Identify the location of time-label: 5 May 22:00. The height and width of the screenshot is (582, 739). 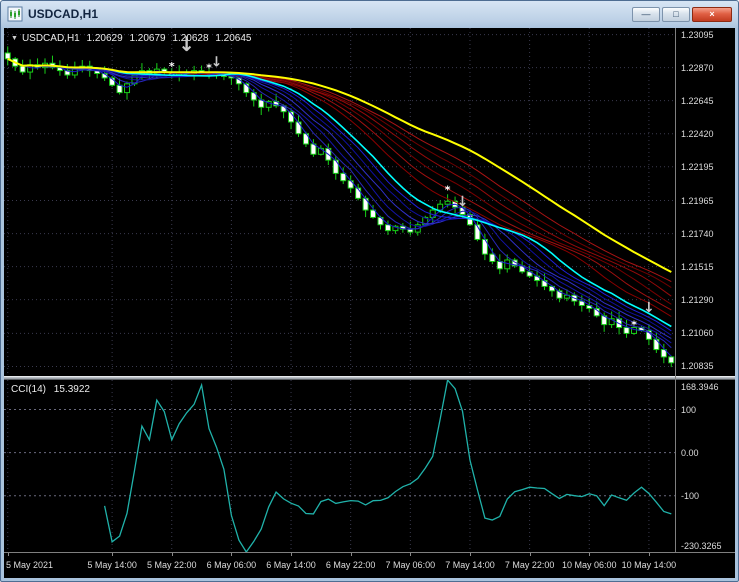
(171, 565).